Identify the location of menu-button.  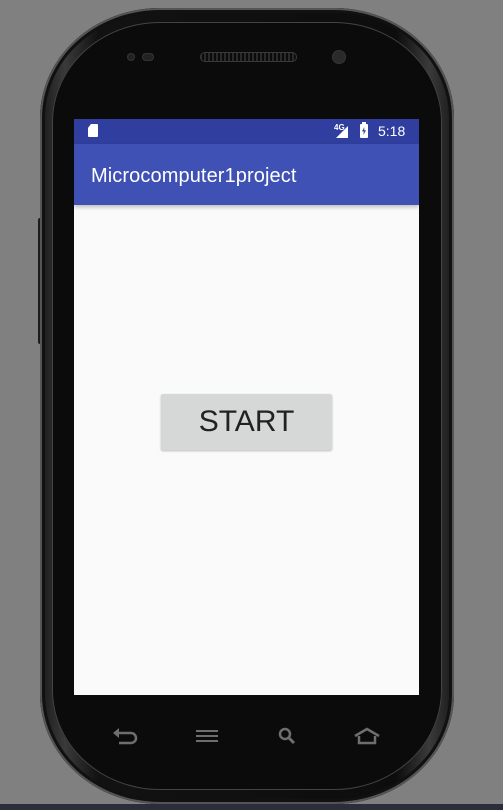
(207, 736).